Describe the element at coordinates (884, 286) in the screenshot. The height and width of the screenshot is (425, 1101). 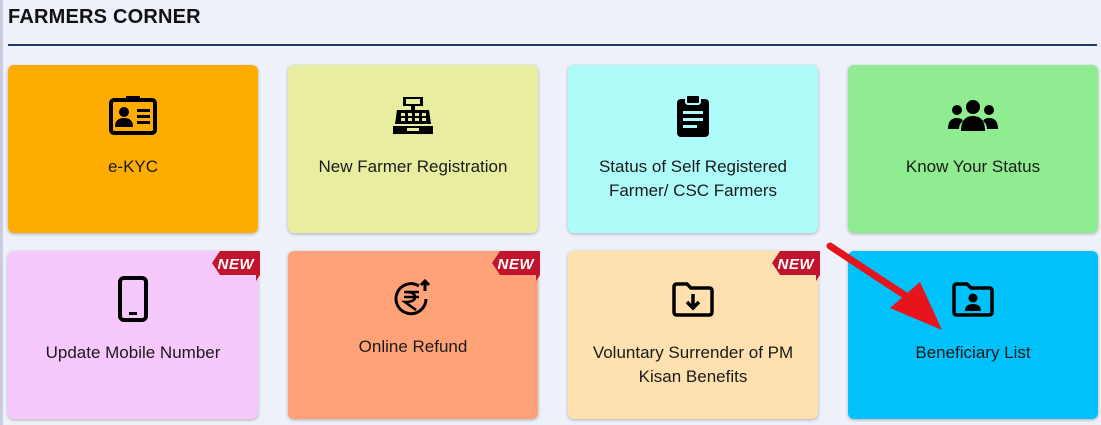
I see `pointer-arrow-annotation` at that location.